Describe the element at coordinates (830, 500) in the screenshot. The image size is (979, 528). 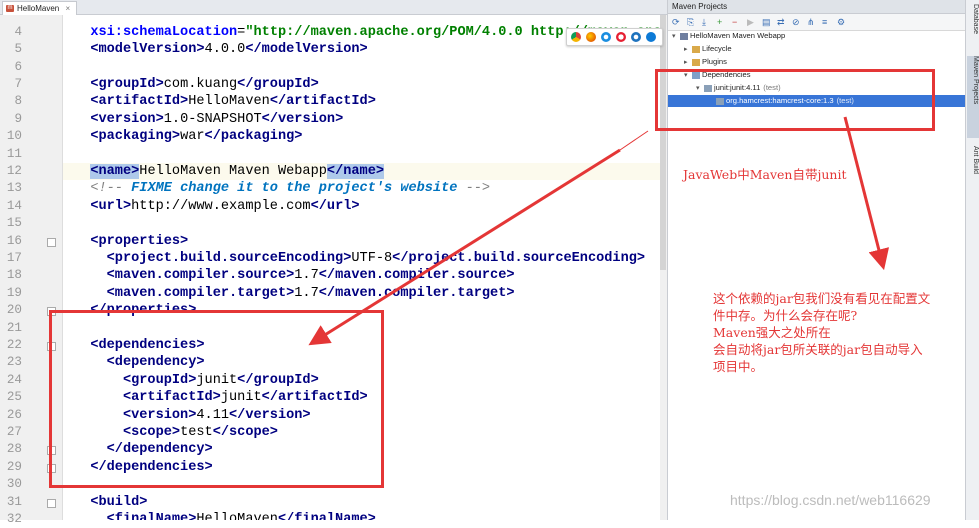
I see `watermark: https://blog.csdn.net/web116629` at that location.